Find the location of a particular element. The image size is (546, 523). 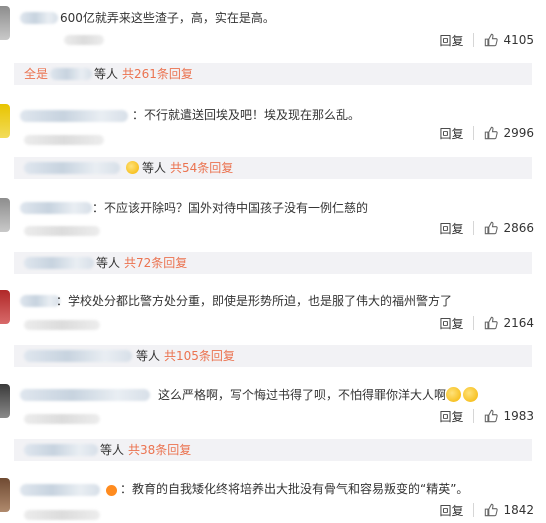

verified-badge-icon is located at coordinates (111, 490).